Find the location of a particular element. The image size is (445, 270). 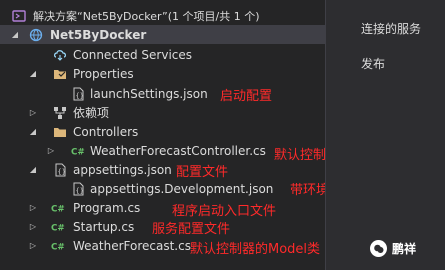

tree-item-appsettings: ◢ {} appsettings.json 配置文件 is located at coordinates (162, 170).